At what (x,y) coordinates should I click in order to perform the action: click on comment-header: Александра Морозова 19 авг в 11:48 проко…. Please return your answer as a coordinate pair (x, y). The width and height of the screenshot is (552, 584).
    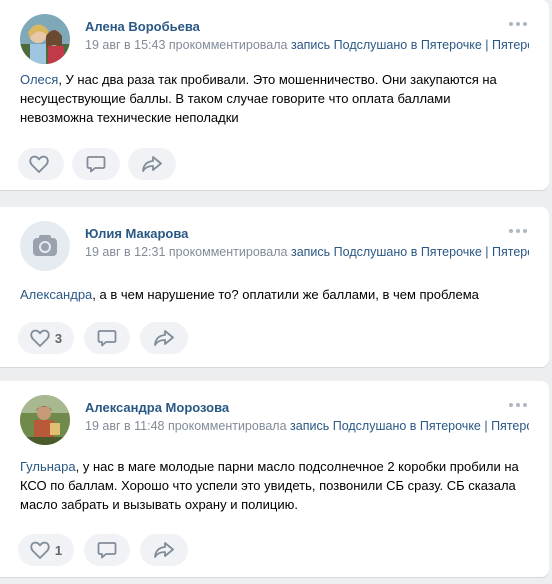
    Looking at the image, I should click on (276, 420).